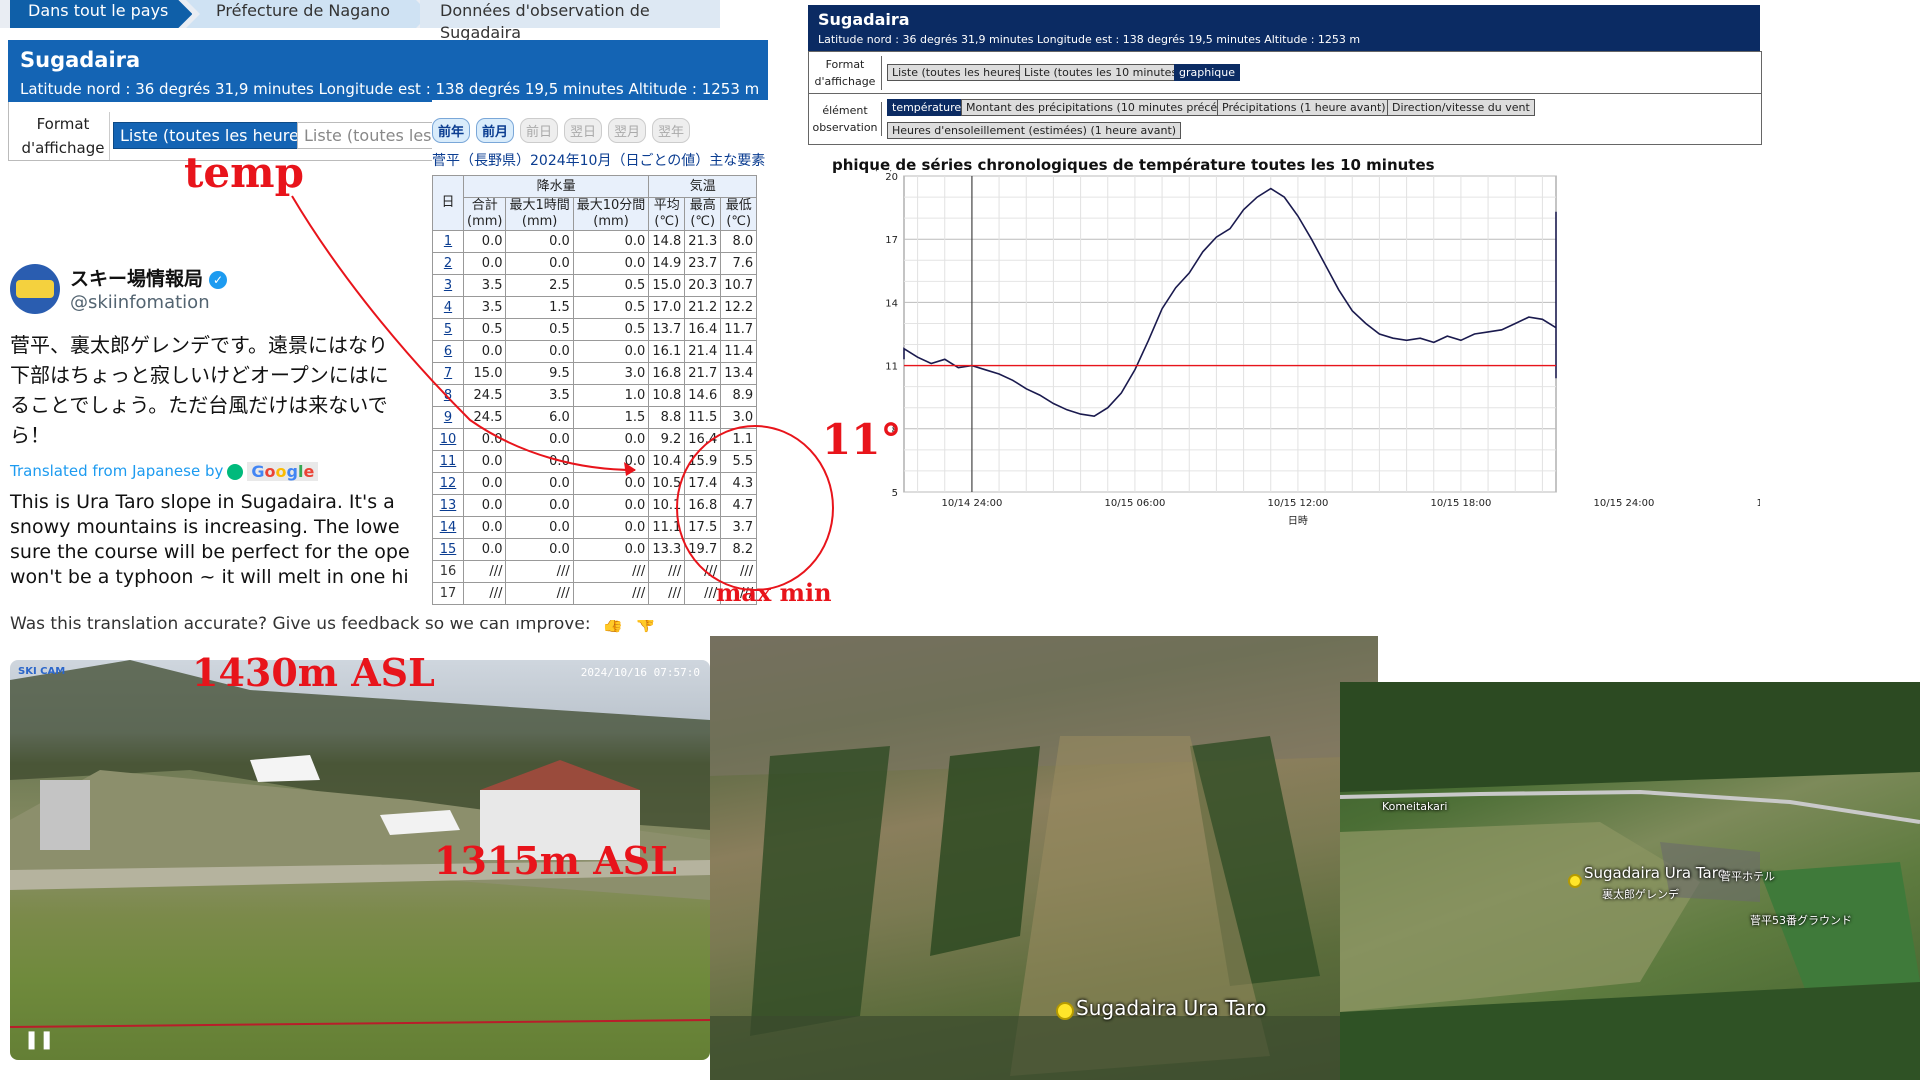 The width and height of the screenshot is (1920, 1080). Describe the element at coordinates (1304, 107) in the screenshot. I see `element-tab-precip-1h: Précipitations (1 heure avant)` at that location.